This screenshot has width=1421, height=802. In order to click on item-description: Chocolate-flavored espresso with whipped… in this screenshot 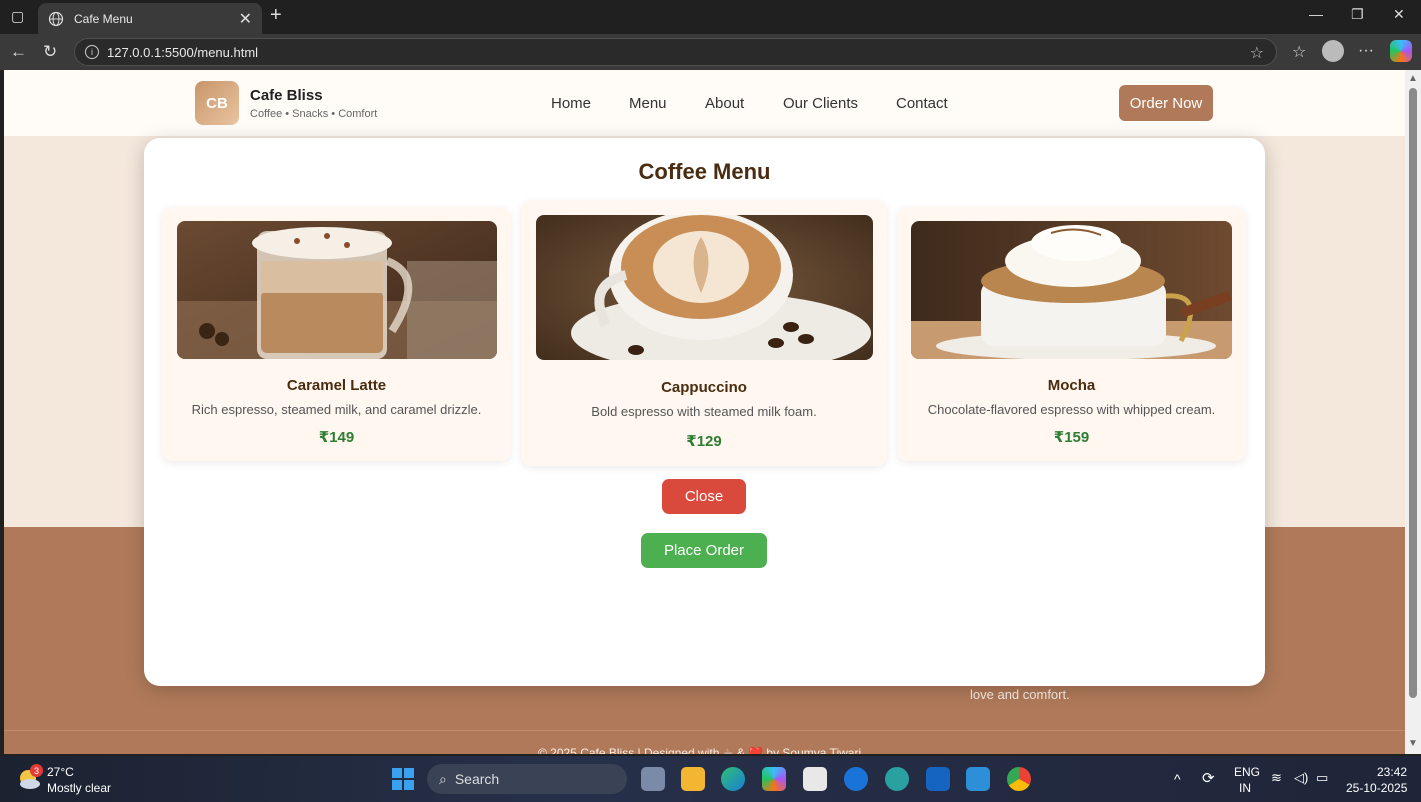, I will do `click(1071, 409)`.